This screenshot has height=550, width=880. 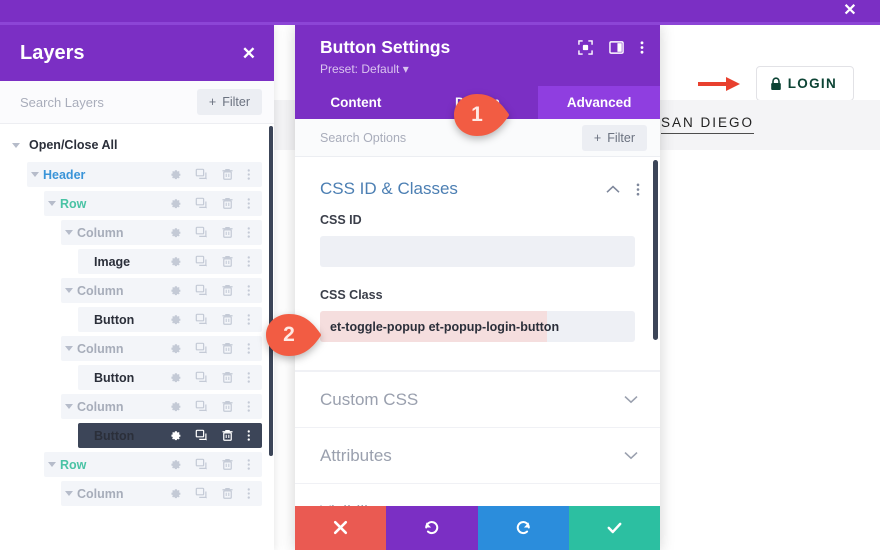 I want to click on settings-scrollbar, so click(x=656, y=331).